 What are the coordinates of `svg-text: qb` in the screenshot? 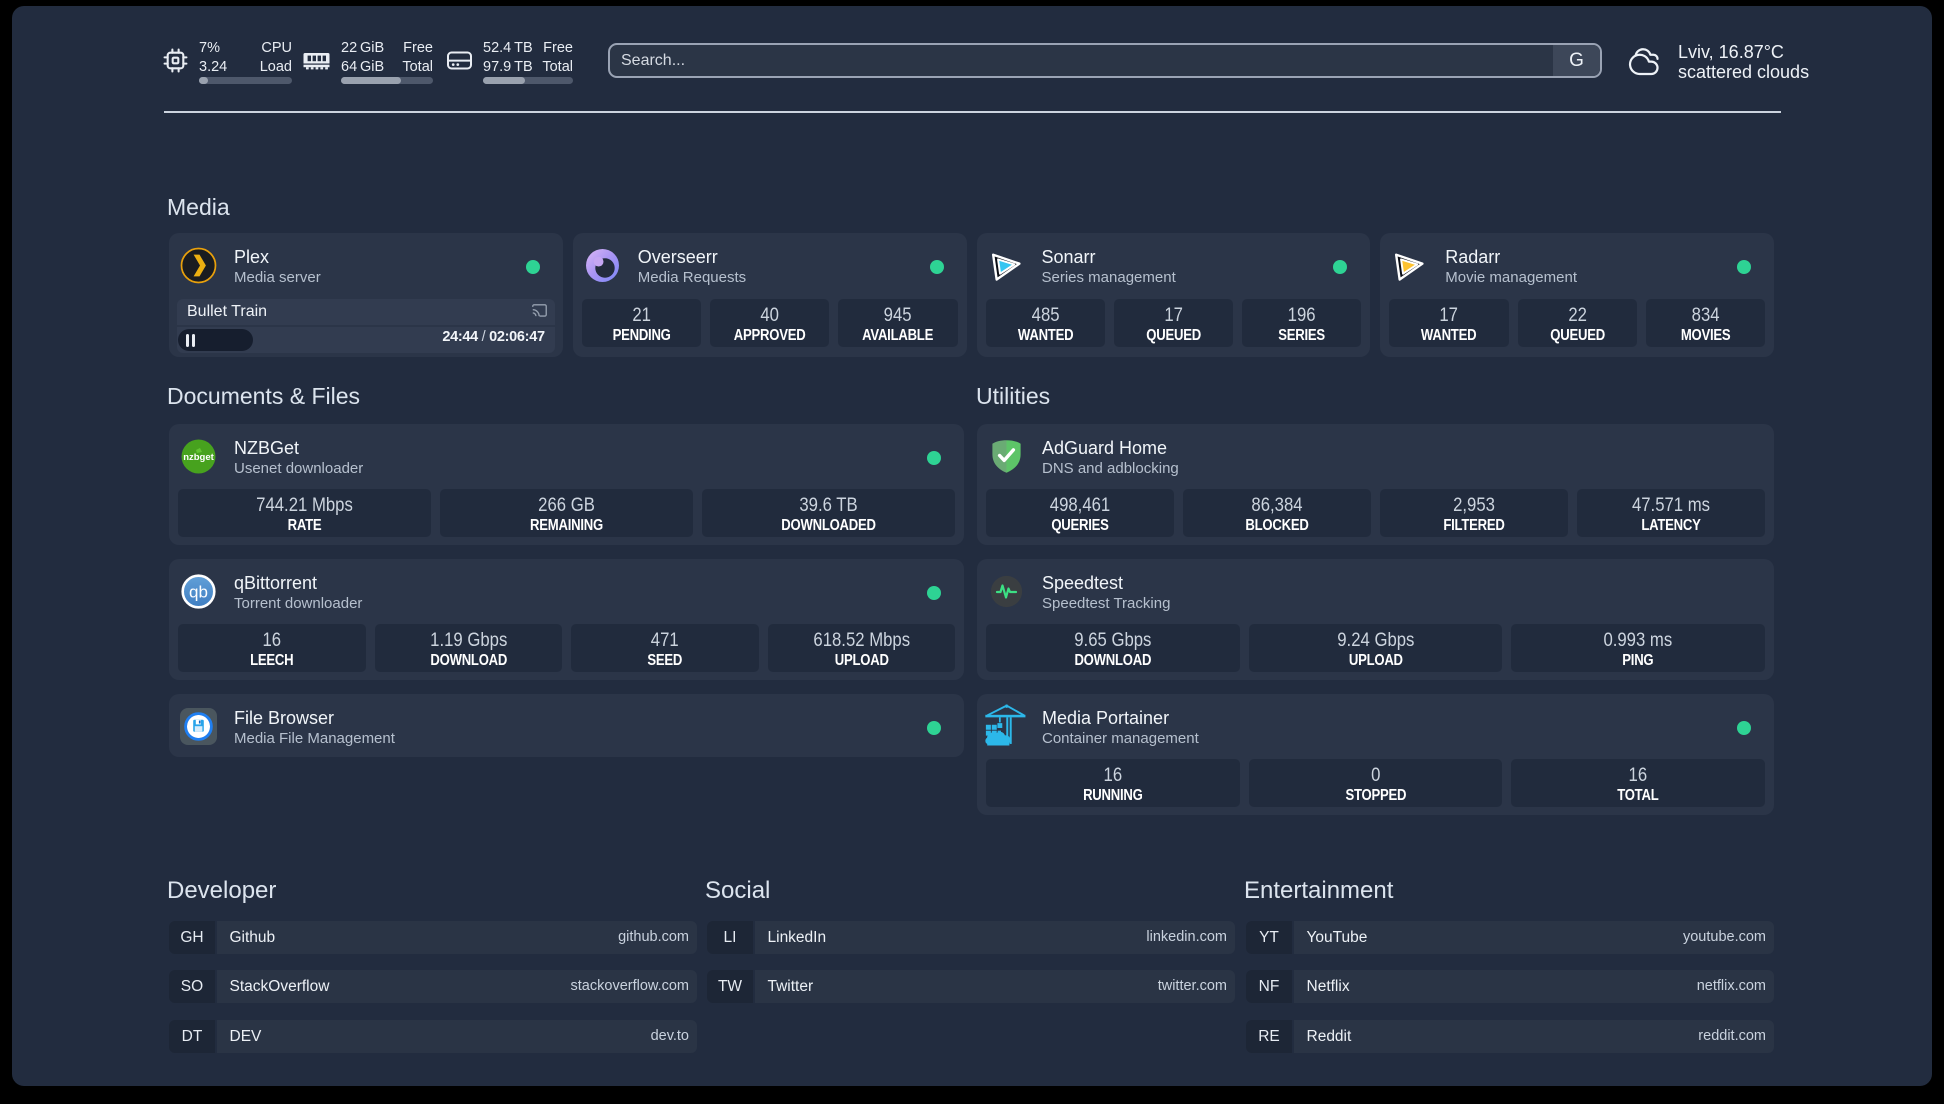 It's located at (198, 592).